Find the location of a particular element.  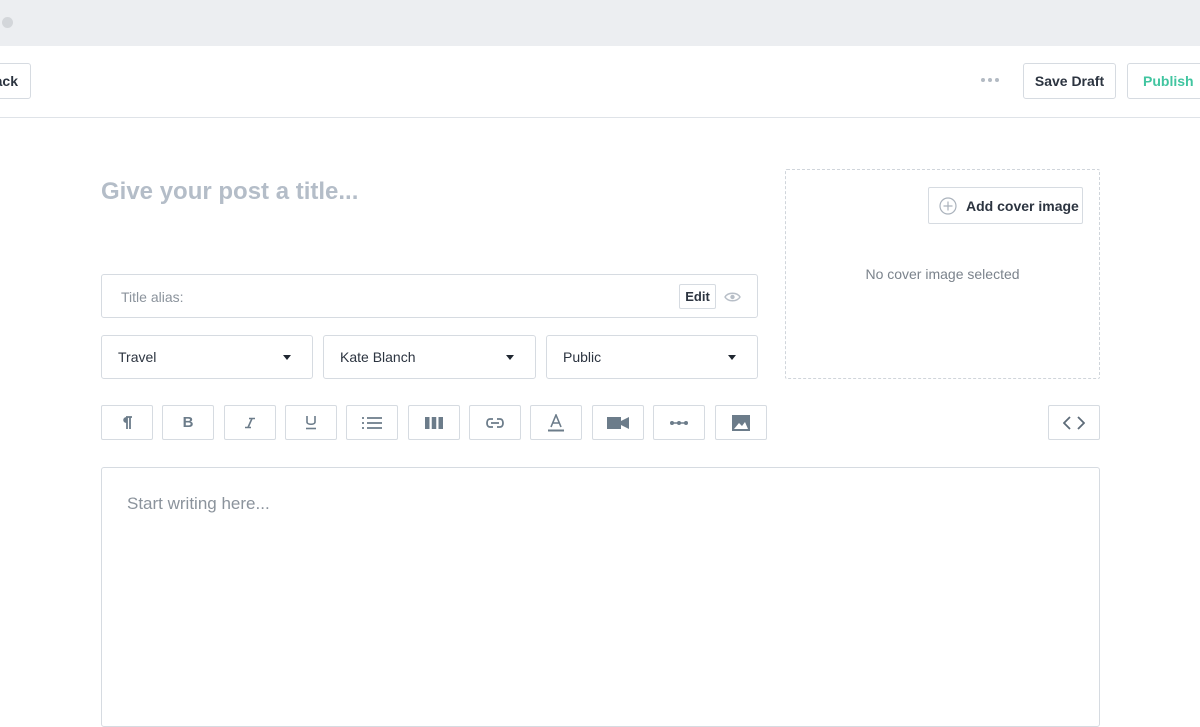

save-draft-button: Save Draft is located at coordinates (1069, 81).